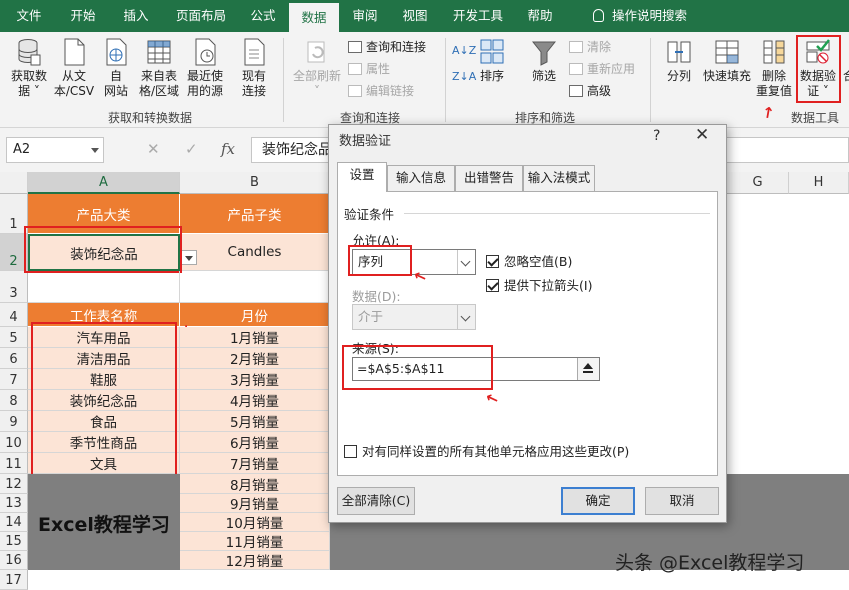  What do you see at coordinates (255, 315) in the screenshot?
I see `cell-b4: 月份` at bounding box center [255, 315].